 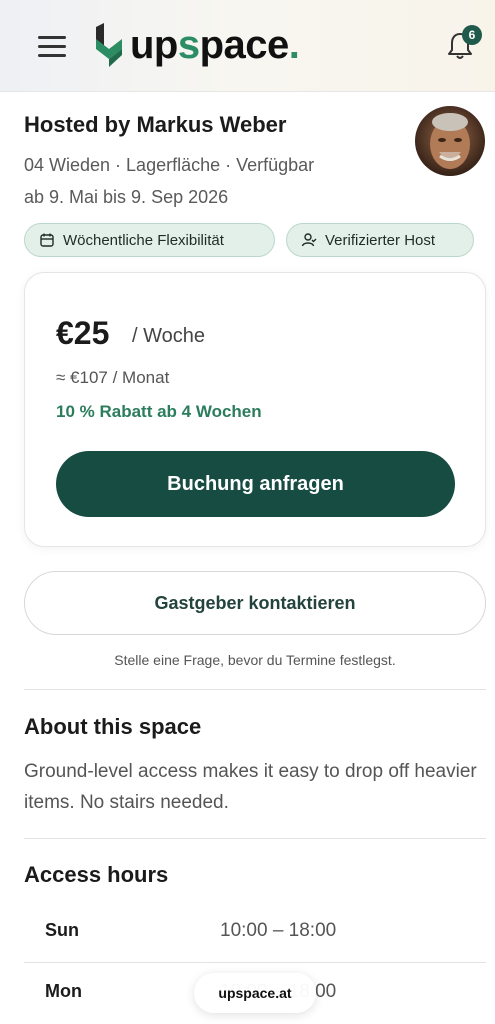 I want to click on upspace-logo: upspace., so click(x=197, y=45).